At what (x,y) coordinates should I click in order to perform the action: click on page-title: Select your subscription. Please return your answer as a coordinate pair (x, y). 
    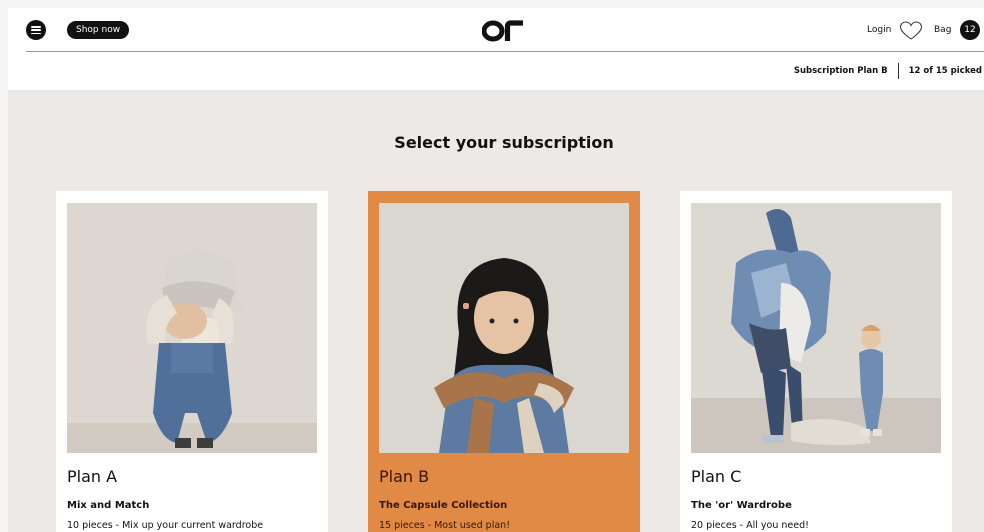
    Looking at the image, I should click on (504, 142).